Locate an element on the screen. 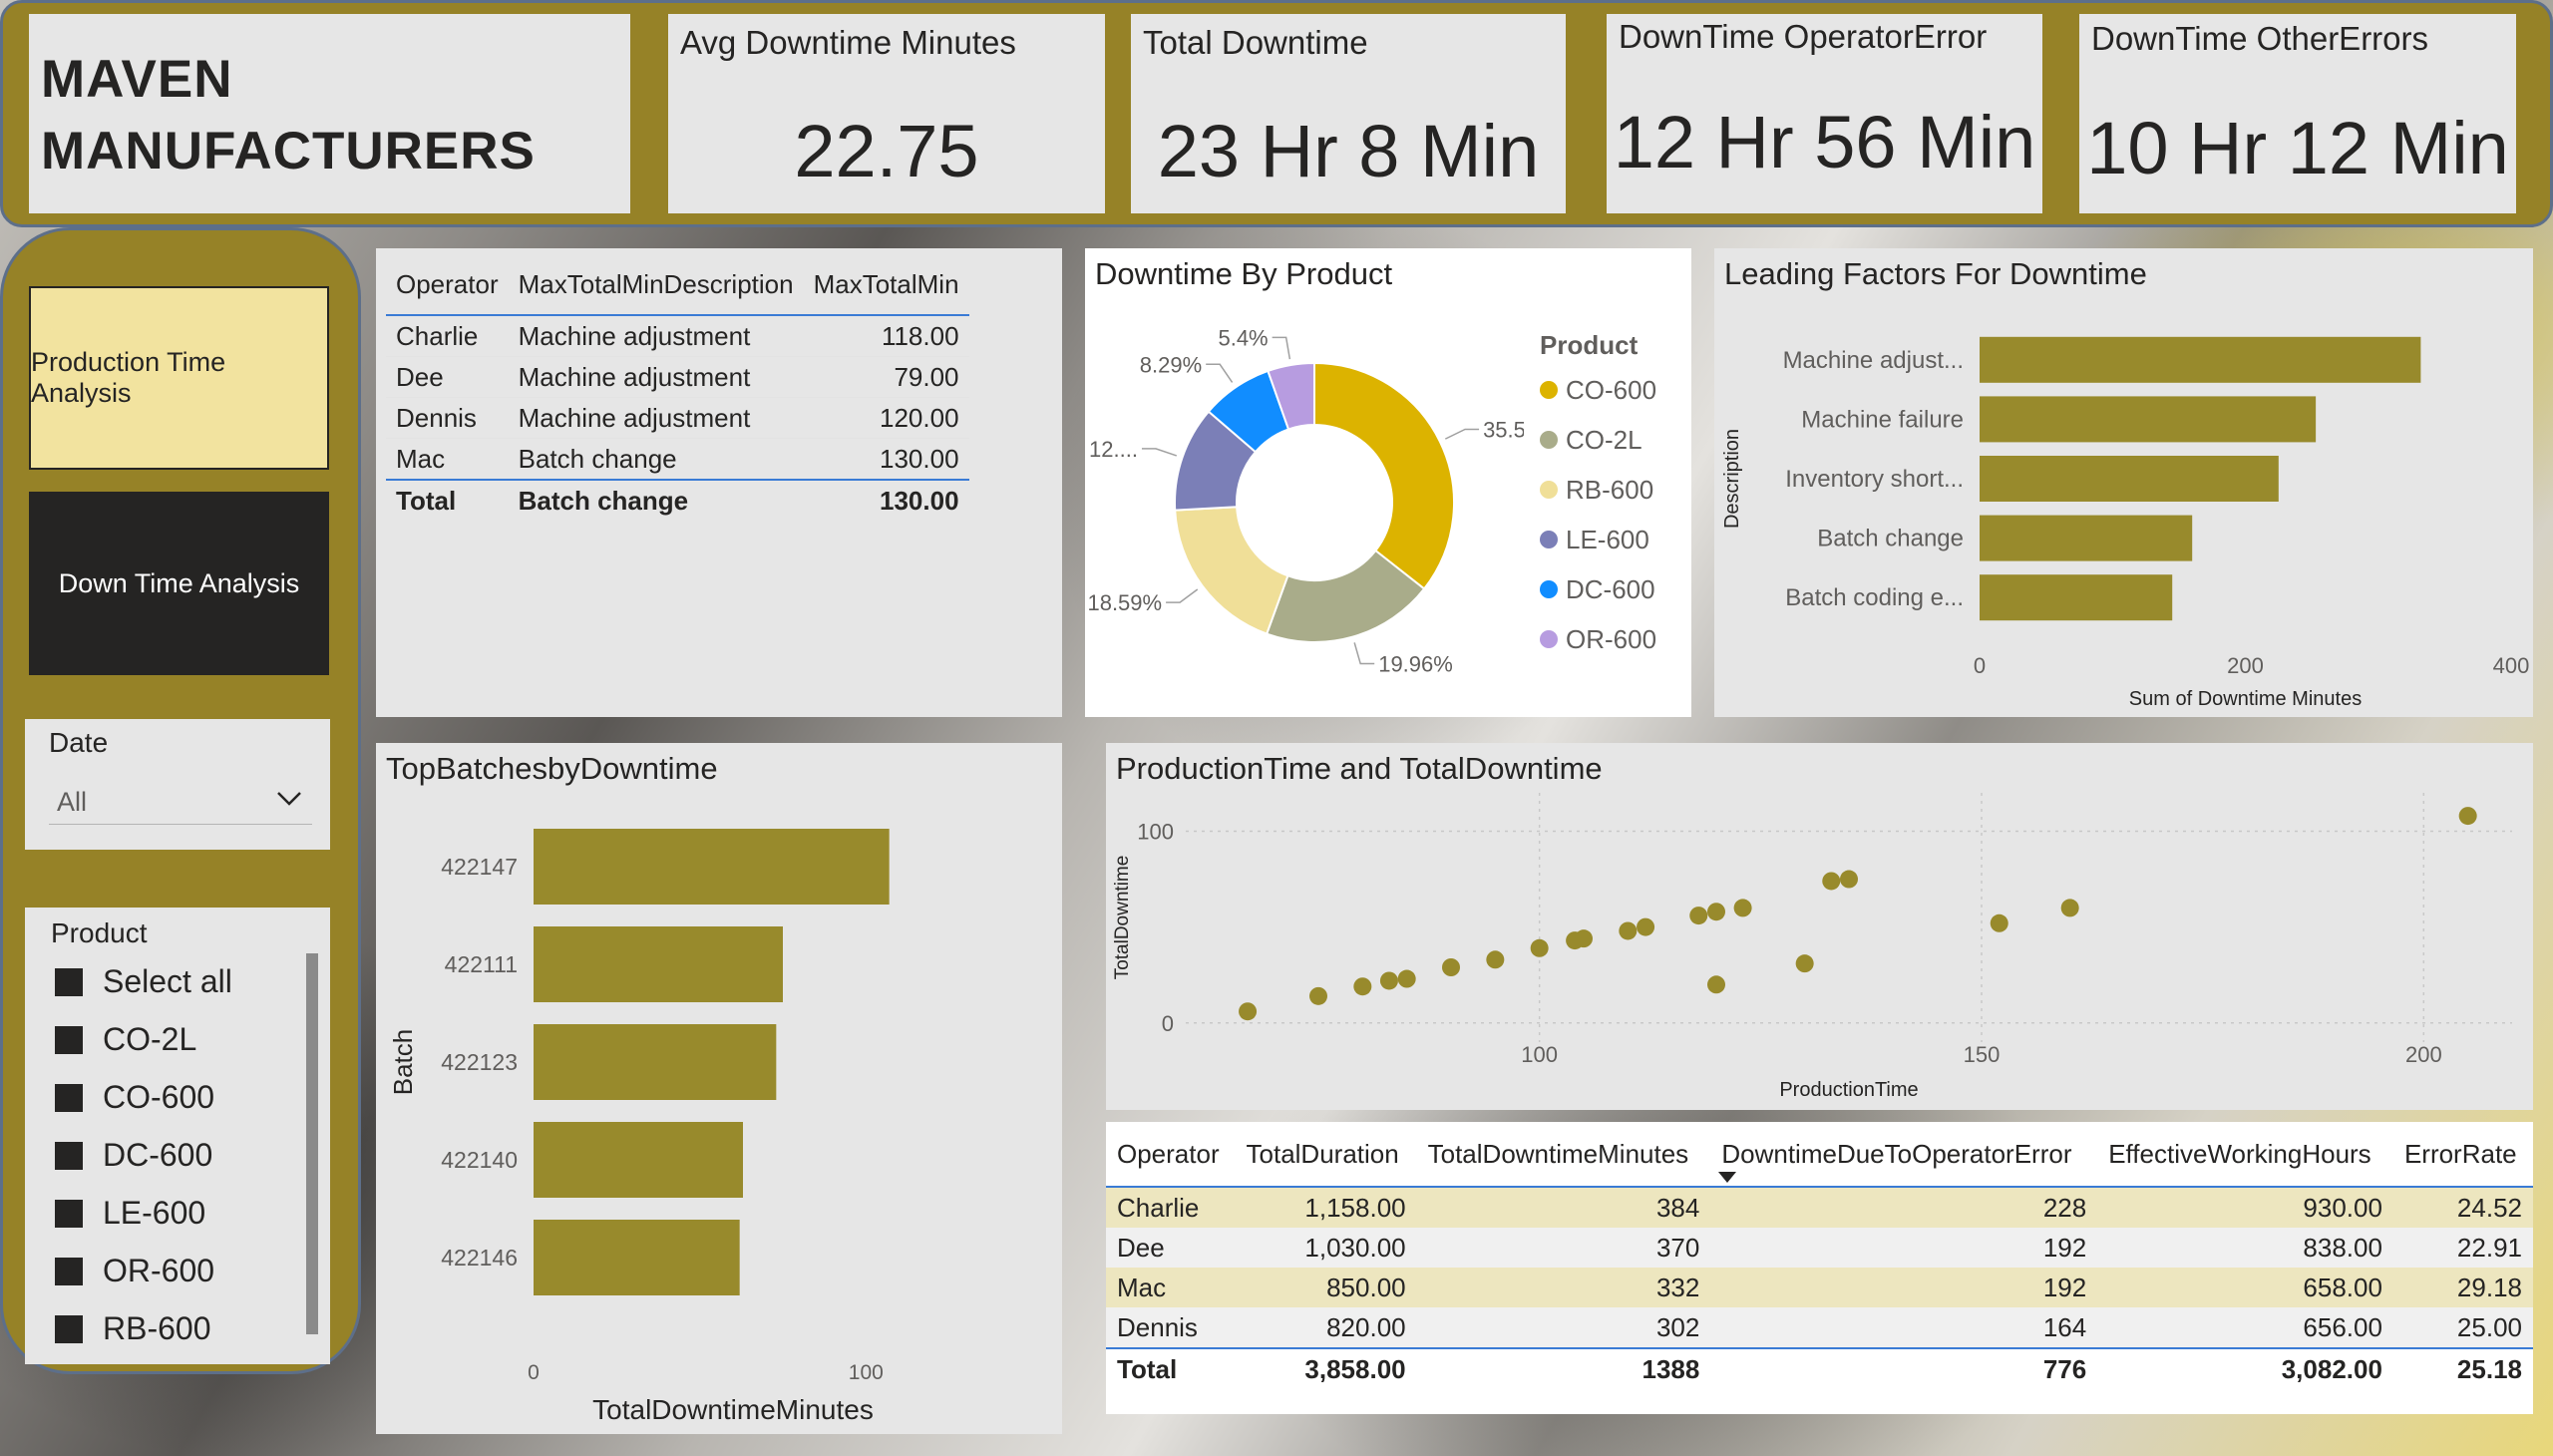  bar-inventory-short- is located at coordinates (2129, 479).